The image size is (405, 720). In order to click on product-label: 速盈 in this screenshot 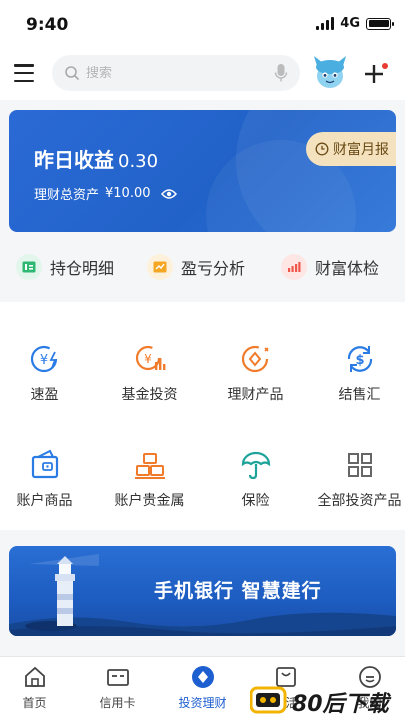, I will do `click(44, 395)`.